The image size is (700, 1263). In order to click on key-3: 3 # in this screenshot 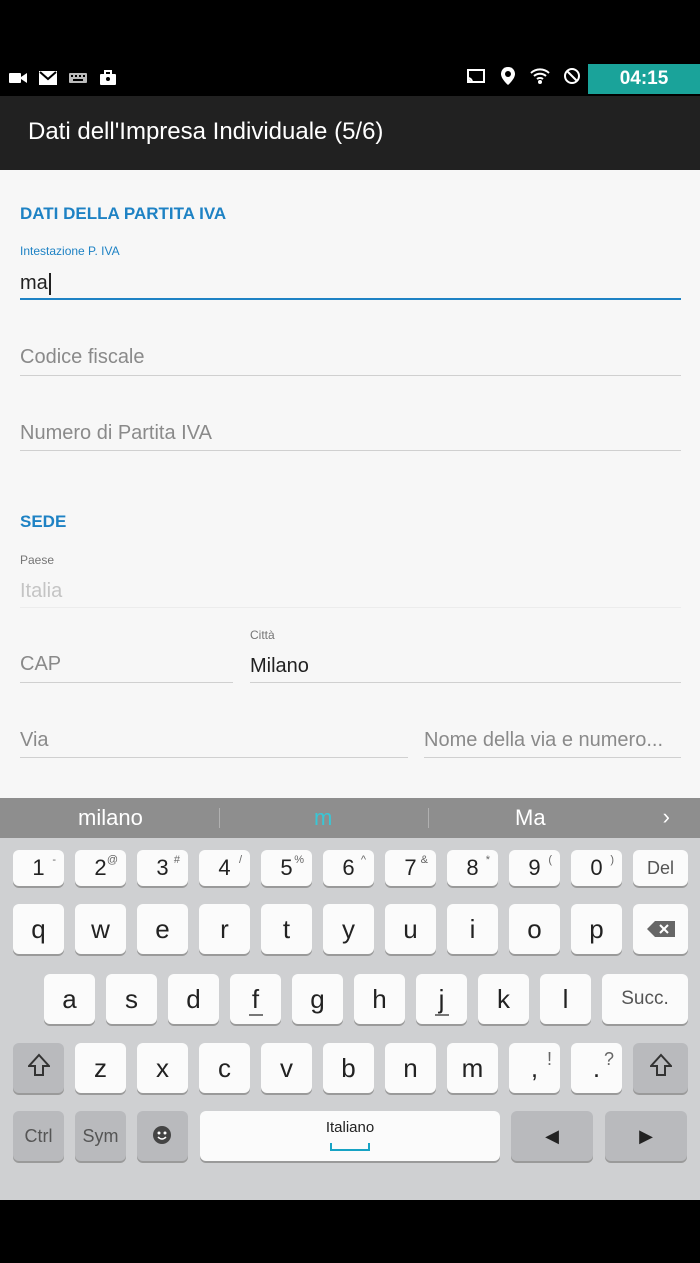, I will do `click(162, 868)`.